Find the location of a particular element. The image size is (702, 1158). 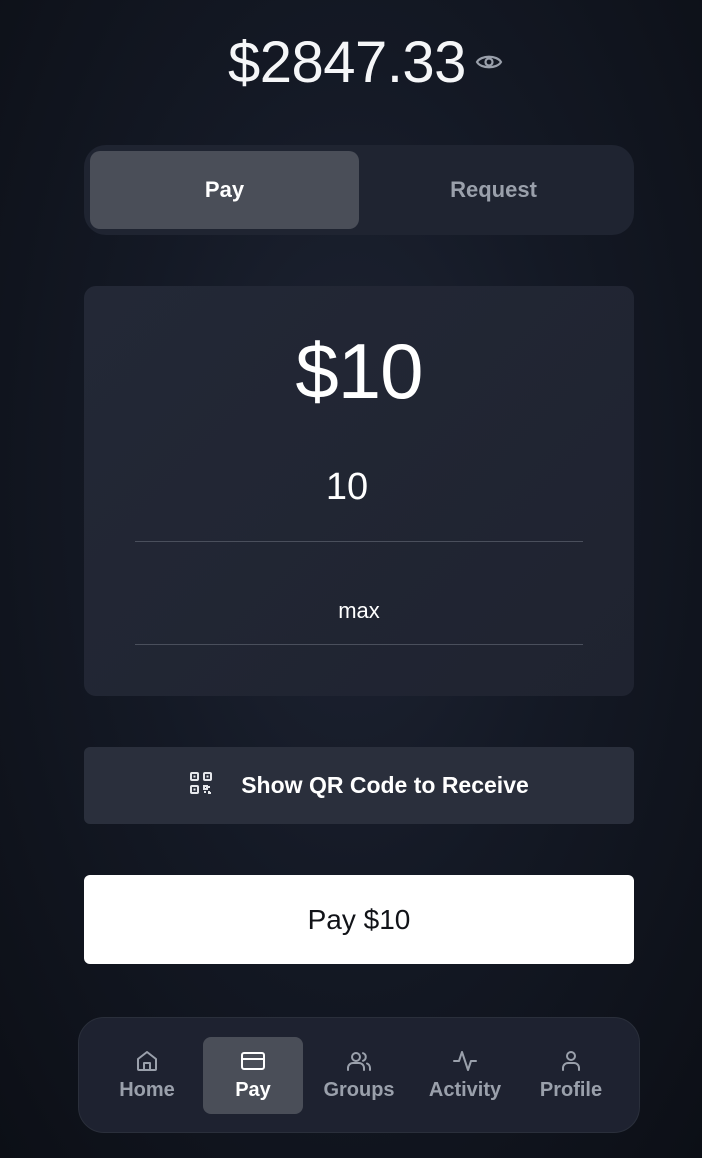

nav-label-profile: Profile is located at coordinates (571, 1090).